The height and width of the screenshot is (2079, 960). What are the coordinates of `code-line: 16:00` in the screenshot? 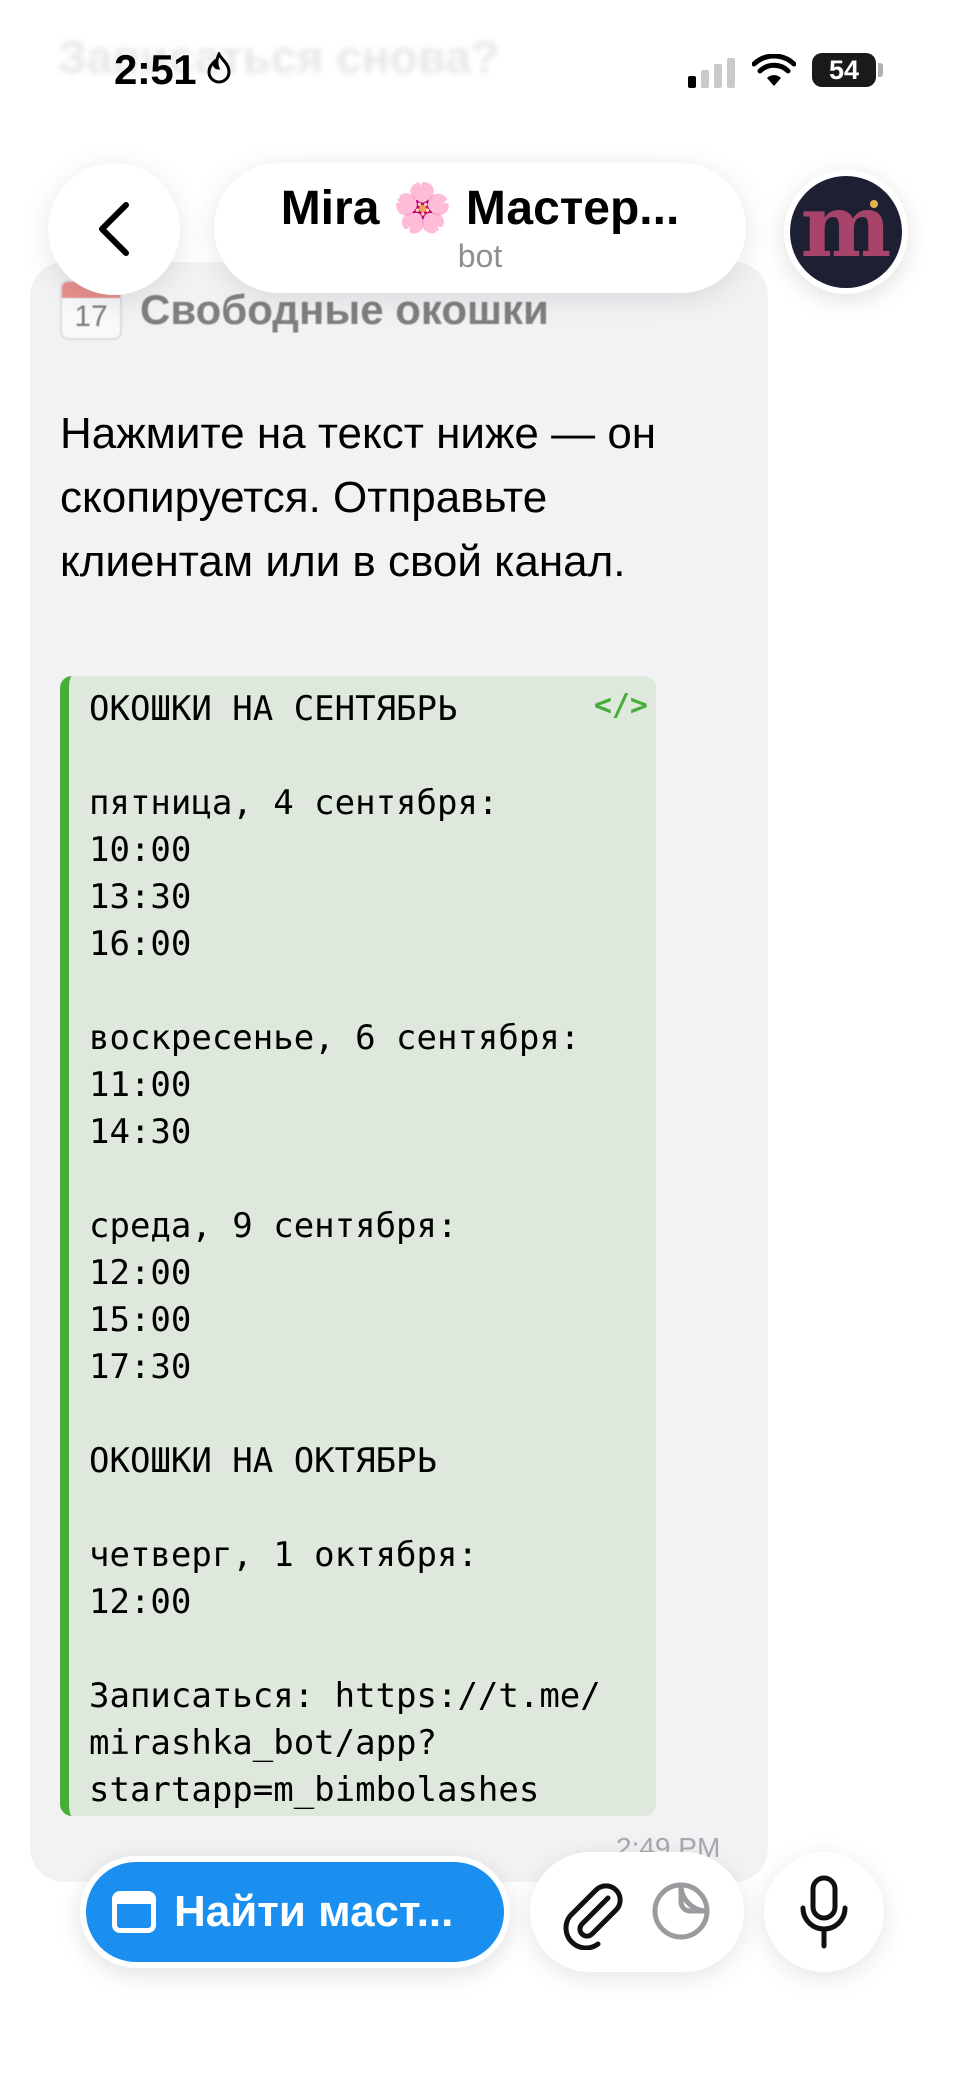 It's located at (140, 944).